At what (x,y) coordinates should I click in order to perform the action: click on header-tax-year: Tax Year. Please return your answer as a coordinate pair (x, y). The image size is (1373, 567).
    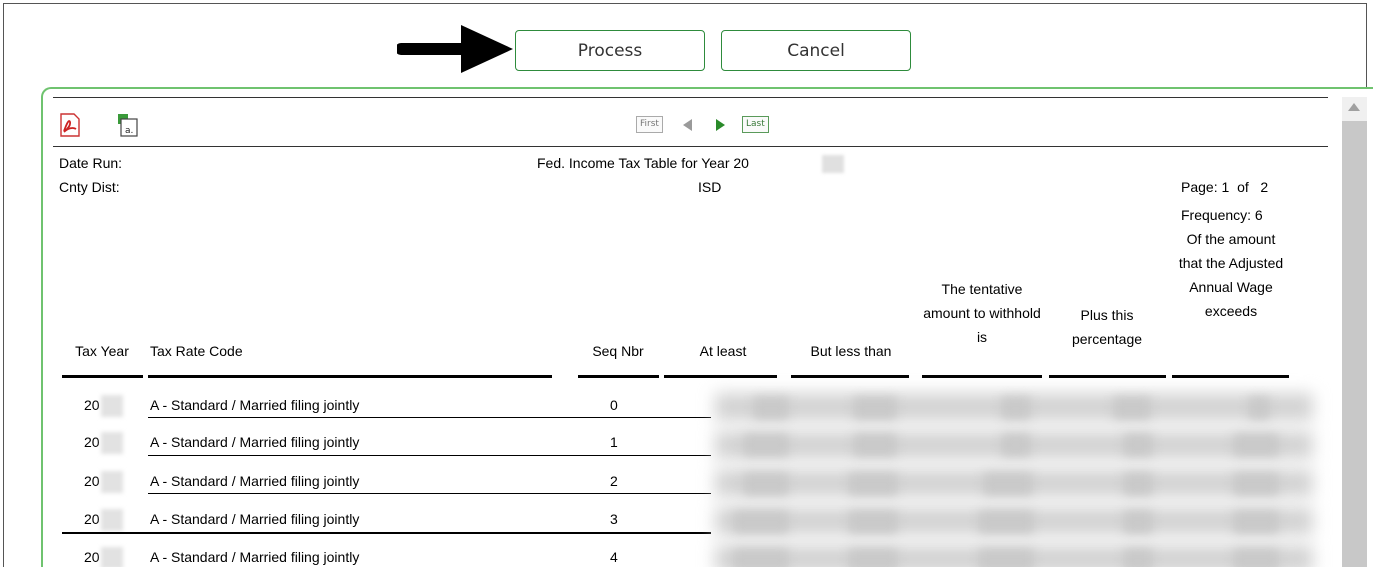
    Looking at the image, I should click on (102, 351).